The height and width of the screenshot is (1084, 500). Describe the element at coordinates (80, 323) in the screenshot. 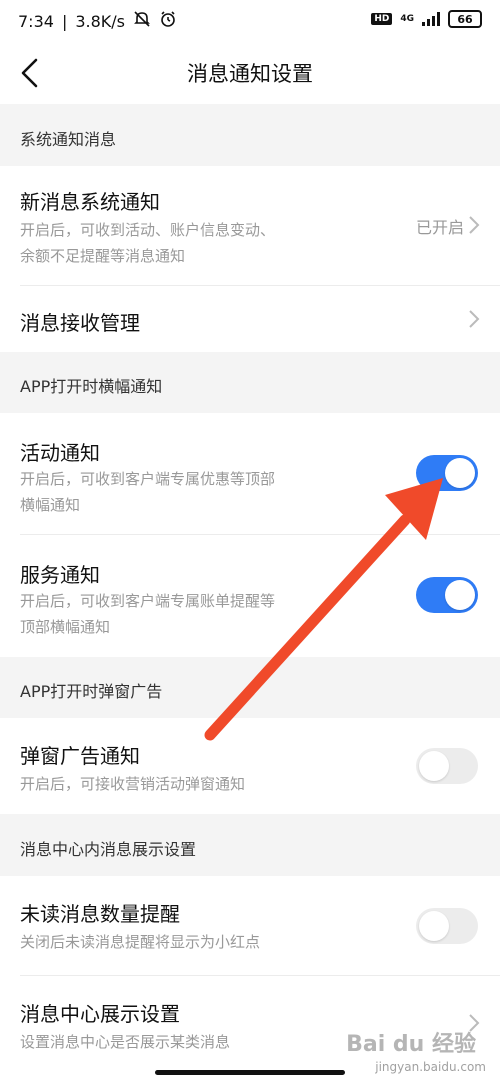

I see `row-title: 消息接收管理` at that location.